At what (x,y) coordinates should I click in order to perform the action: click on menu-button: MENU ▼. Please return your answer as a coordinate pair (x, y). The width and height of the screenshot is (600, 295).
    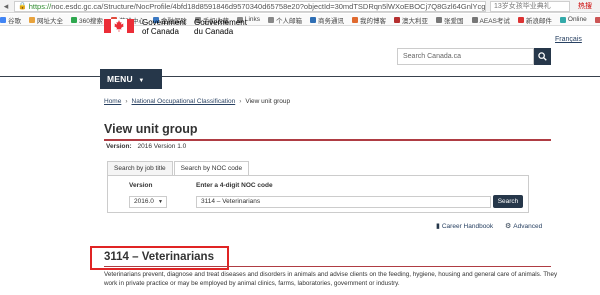
    Looking at the image, I should click on (131, 79).